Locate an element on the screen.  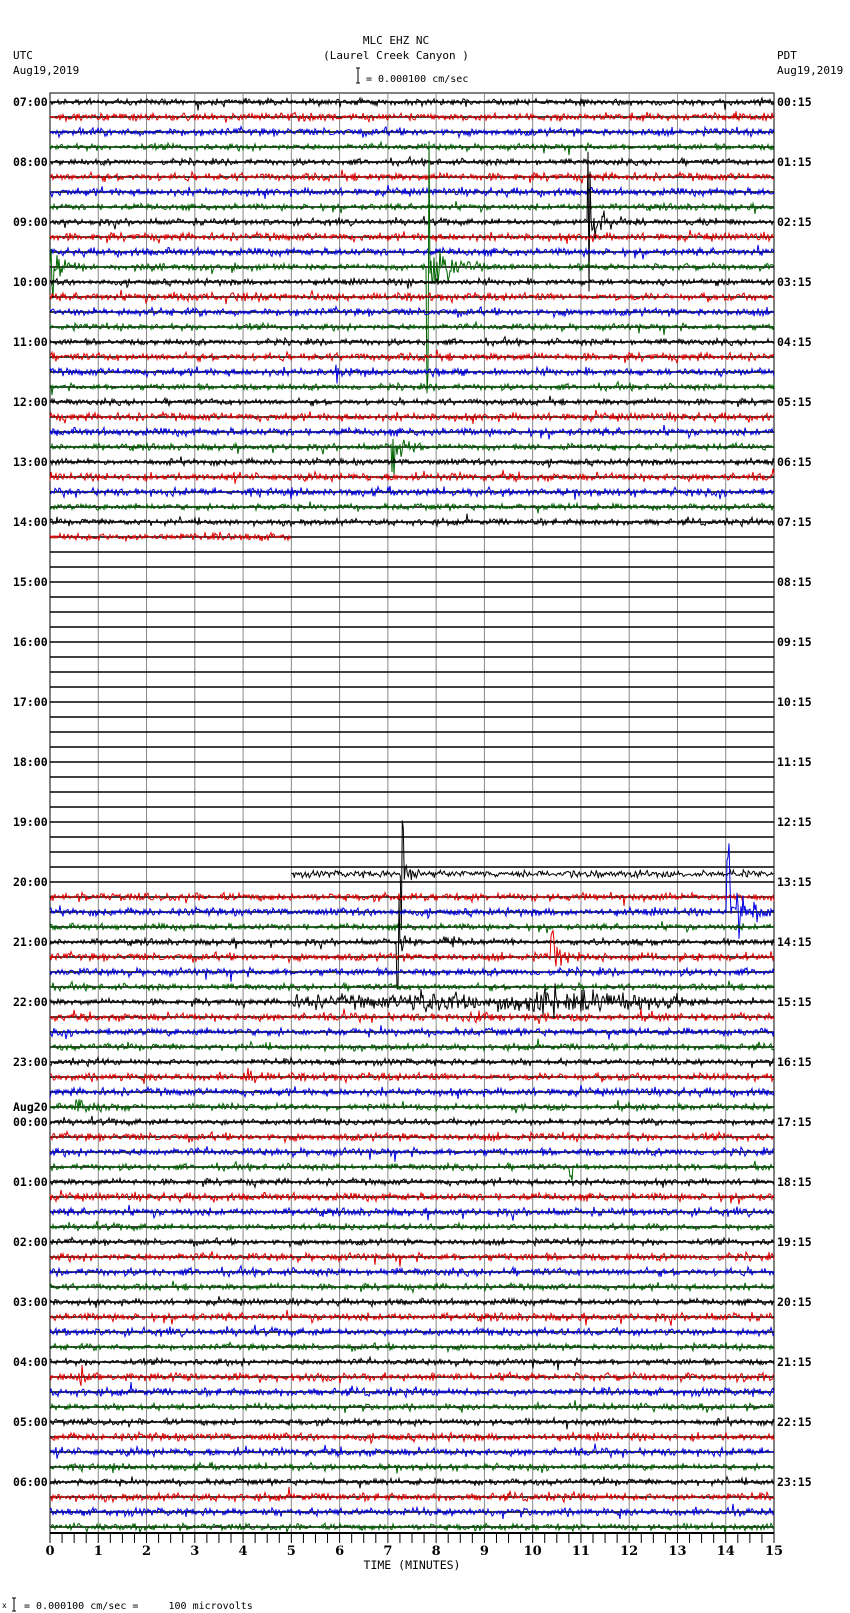
right-hour-label: 11:15 is located at coordinates (794, 762).